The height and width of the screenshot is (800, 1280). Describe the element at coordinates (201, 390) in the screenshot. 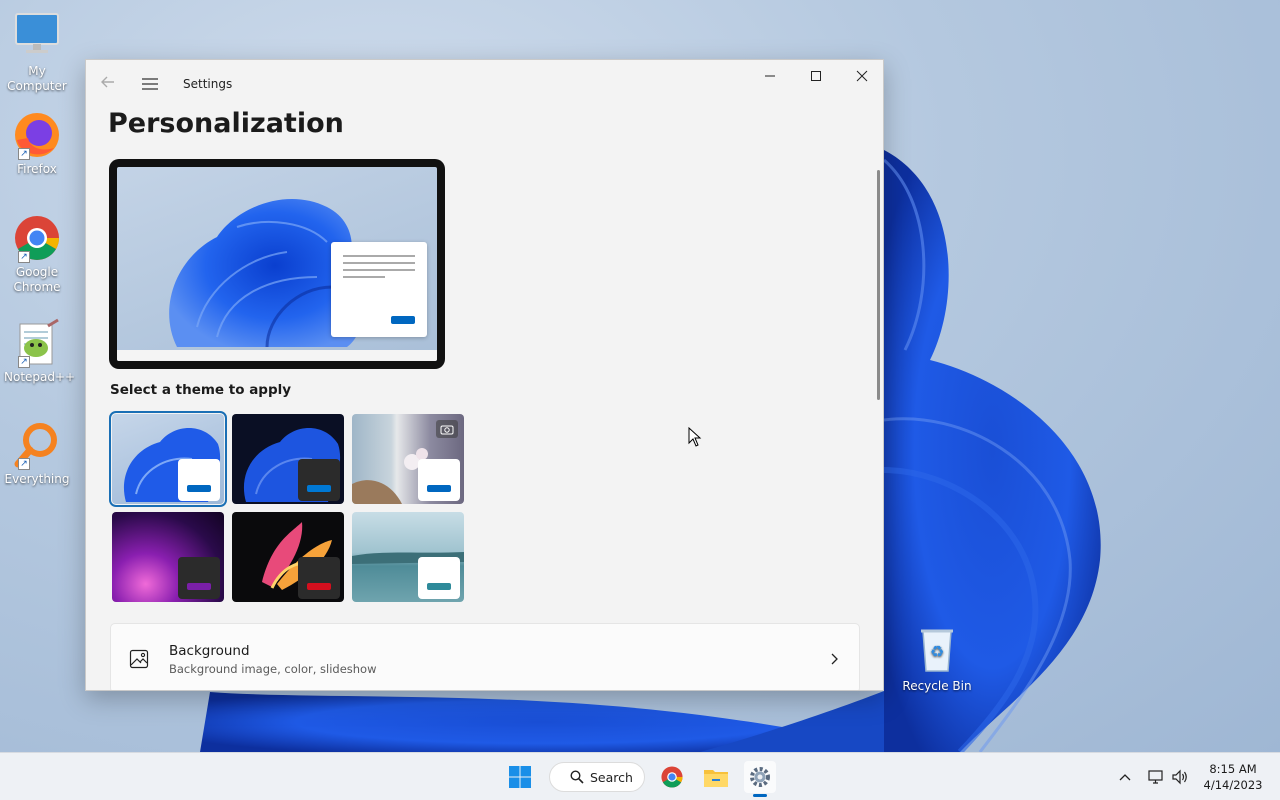

I see `theme-section-heading: Select a theme to apply` at that location.